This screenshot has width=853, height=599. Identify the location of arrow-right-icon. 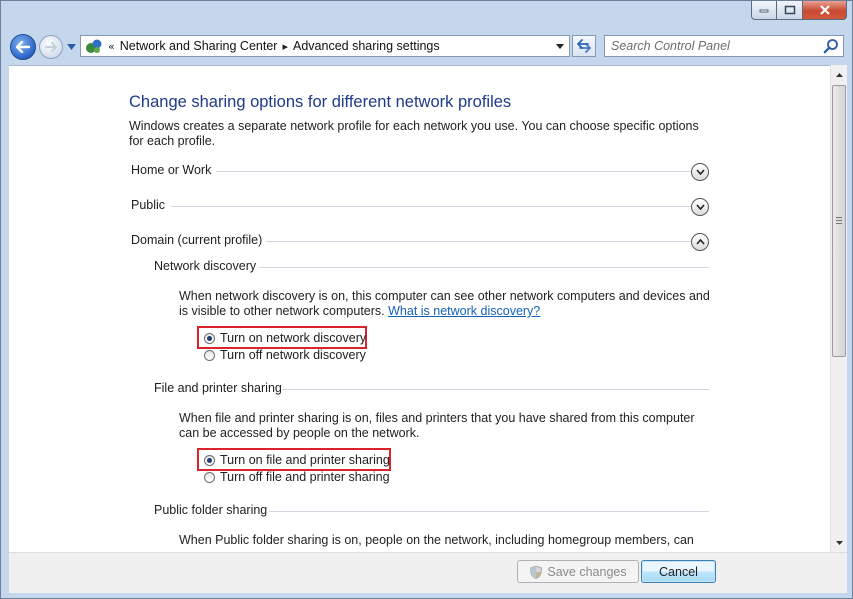
(51, 47).